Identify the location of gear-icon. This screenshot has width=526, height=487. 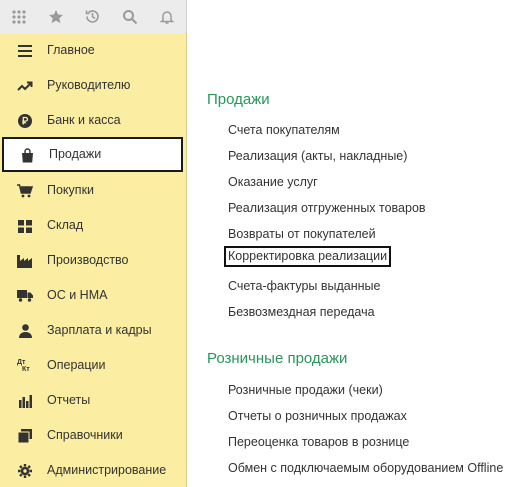
(25, 471).